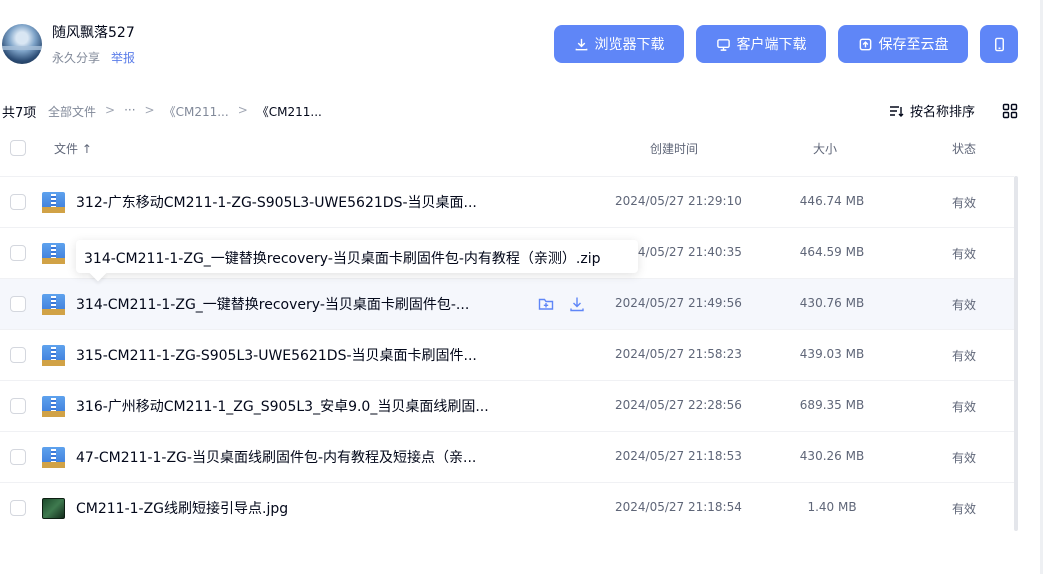 The image size is (1043, 574). I want to click on client-download-label: 客户端下载, so click(771, 45).